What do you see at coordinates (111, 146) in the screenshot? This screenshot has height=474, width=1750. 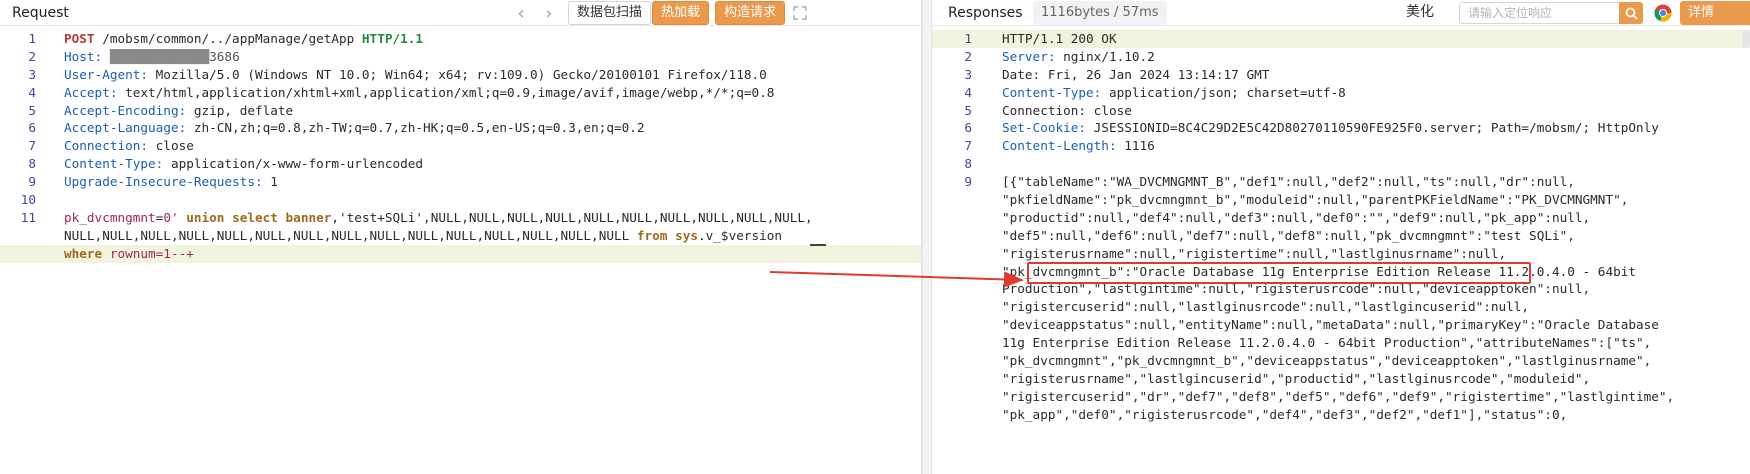 I see `request-line-7: 7 Connection: close` at bounding box center [111, 146].